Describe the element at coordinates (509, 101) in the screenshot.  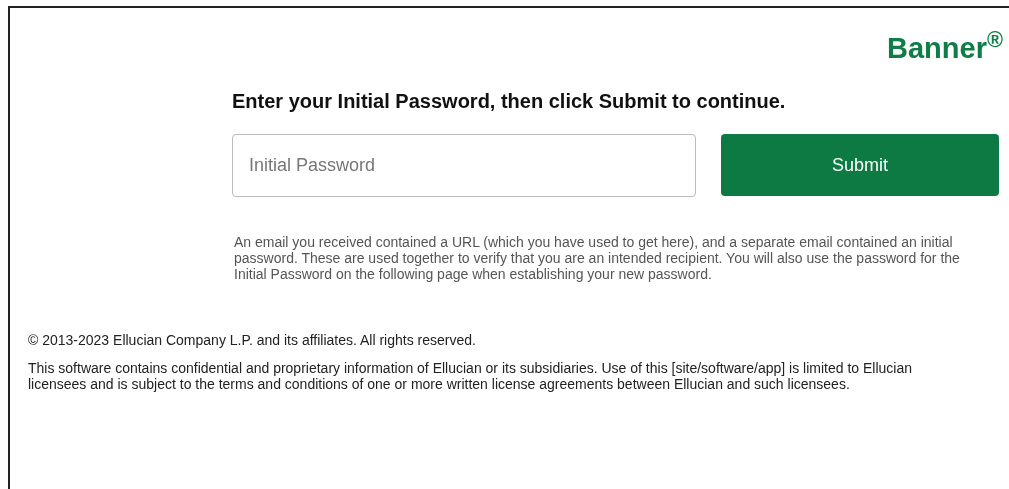
I see `page-heading: Enter your Initial Password, then click Submit to continue.` at that location.